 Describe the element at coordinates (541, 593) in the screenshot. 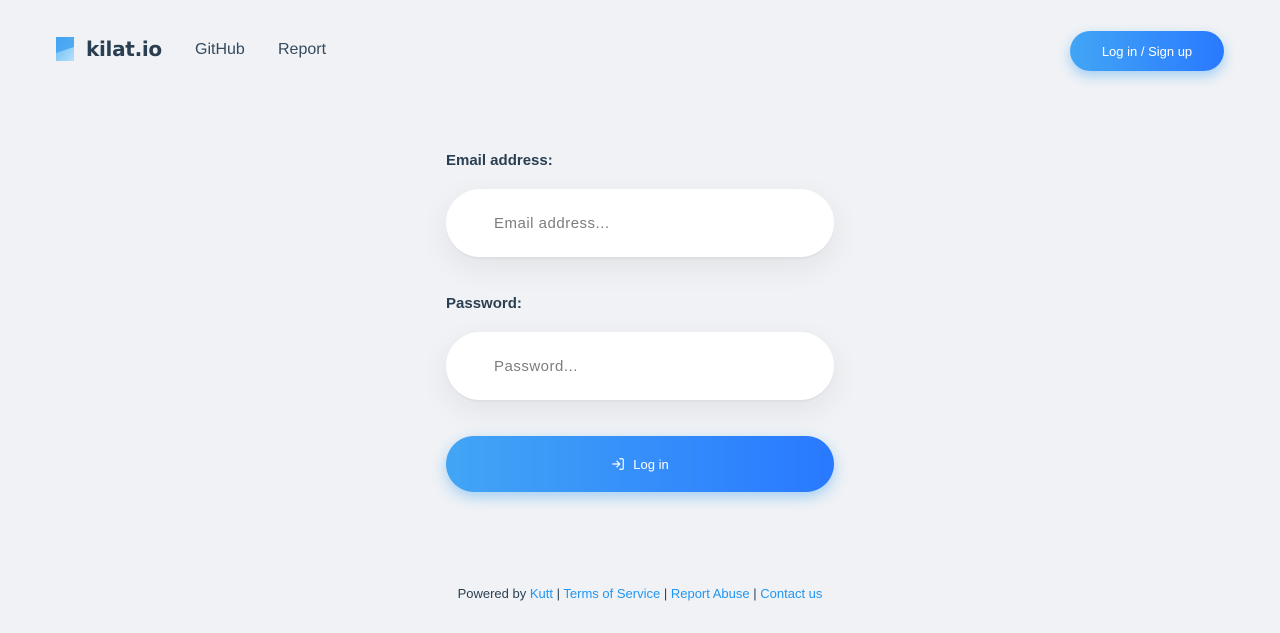

I see `kutt-link: Kutt` at that location.